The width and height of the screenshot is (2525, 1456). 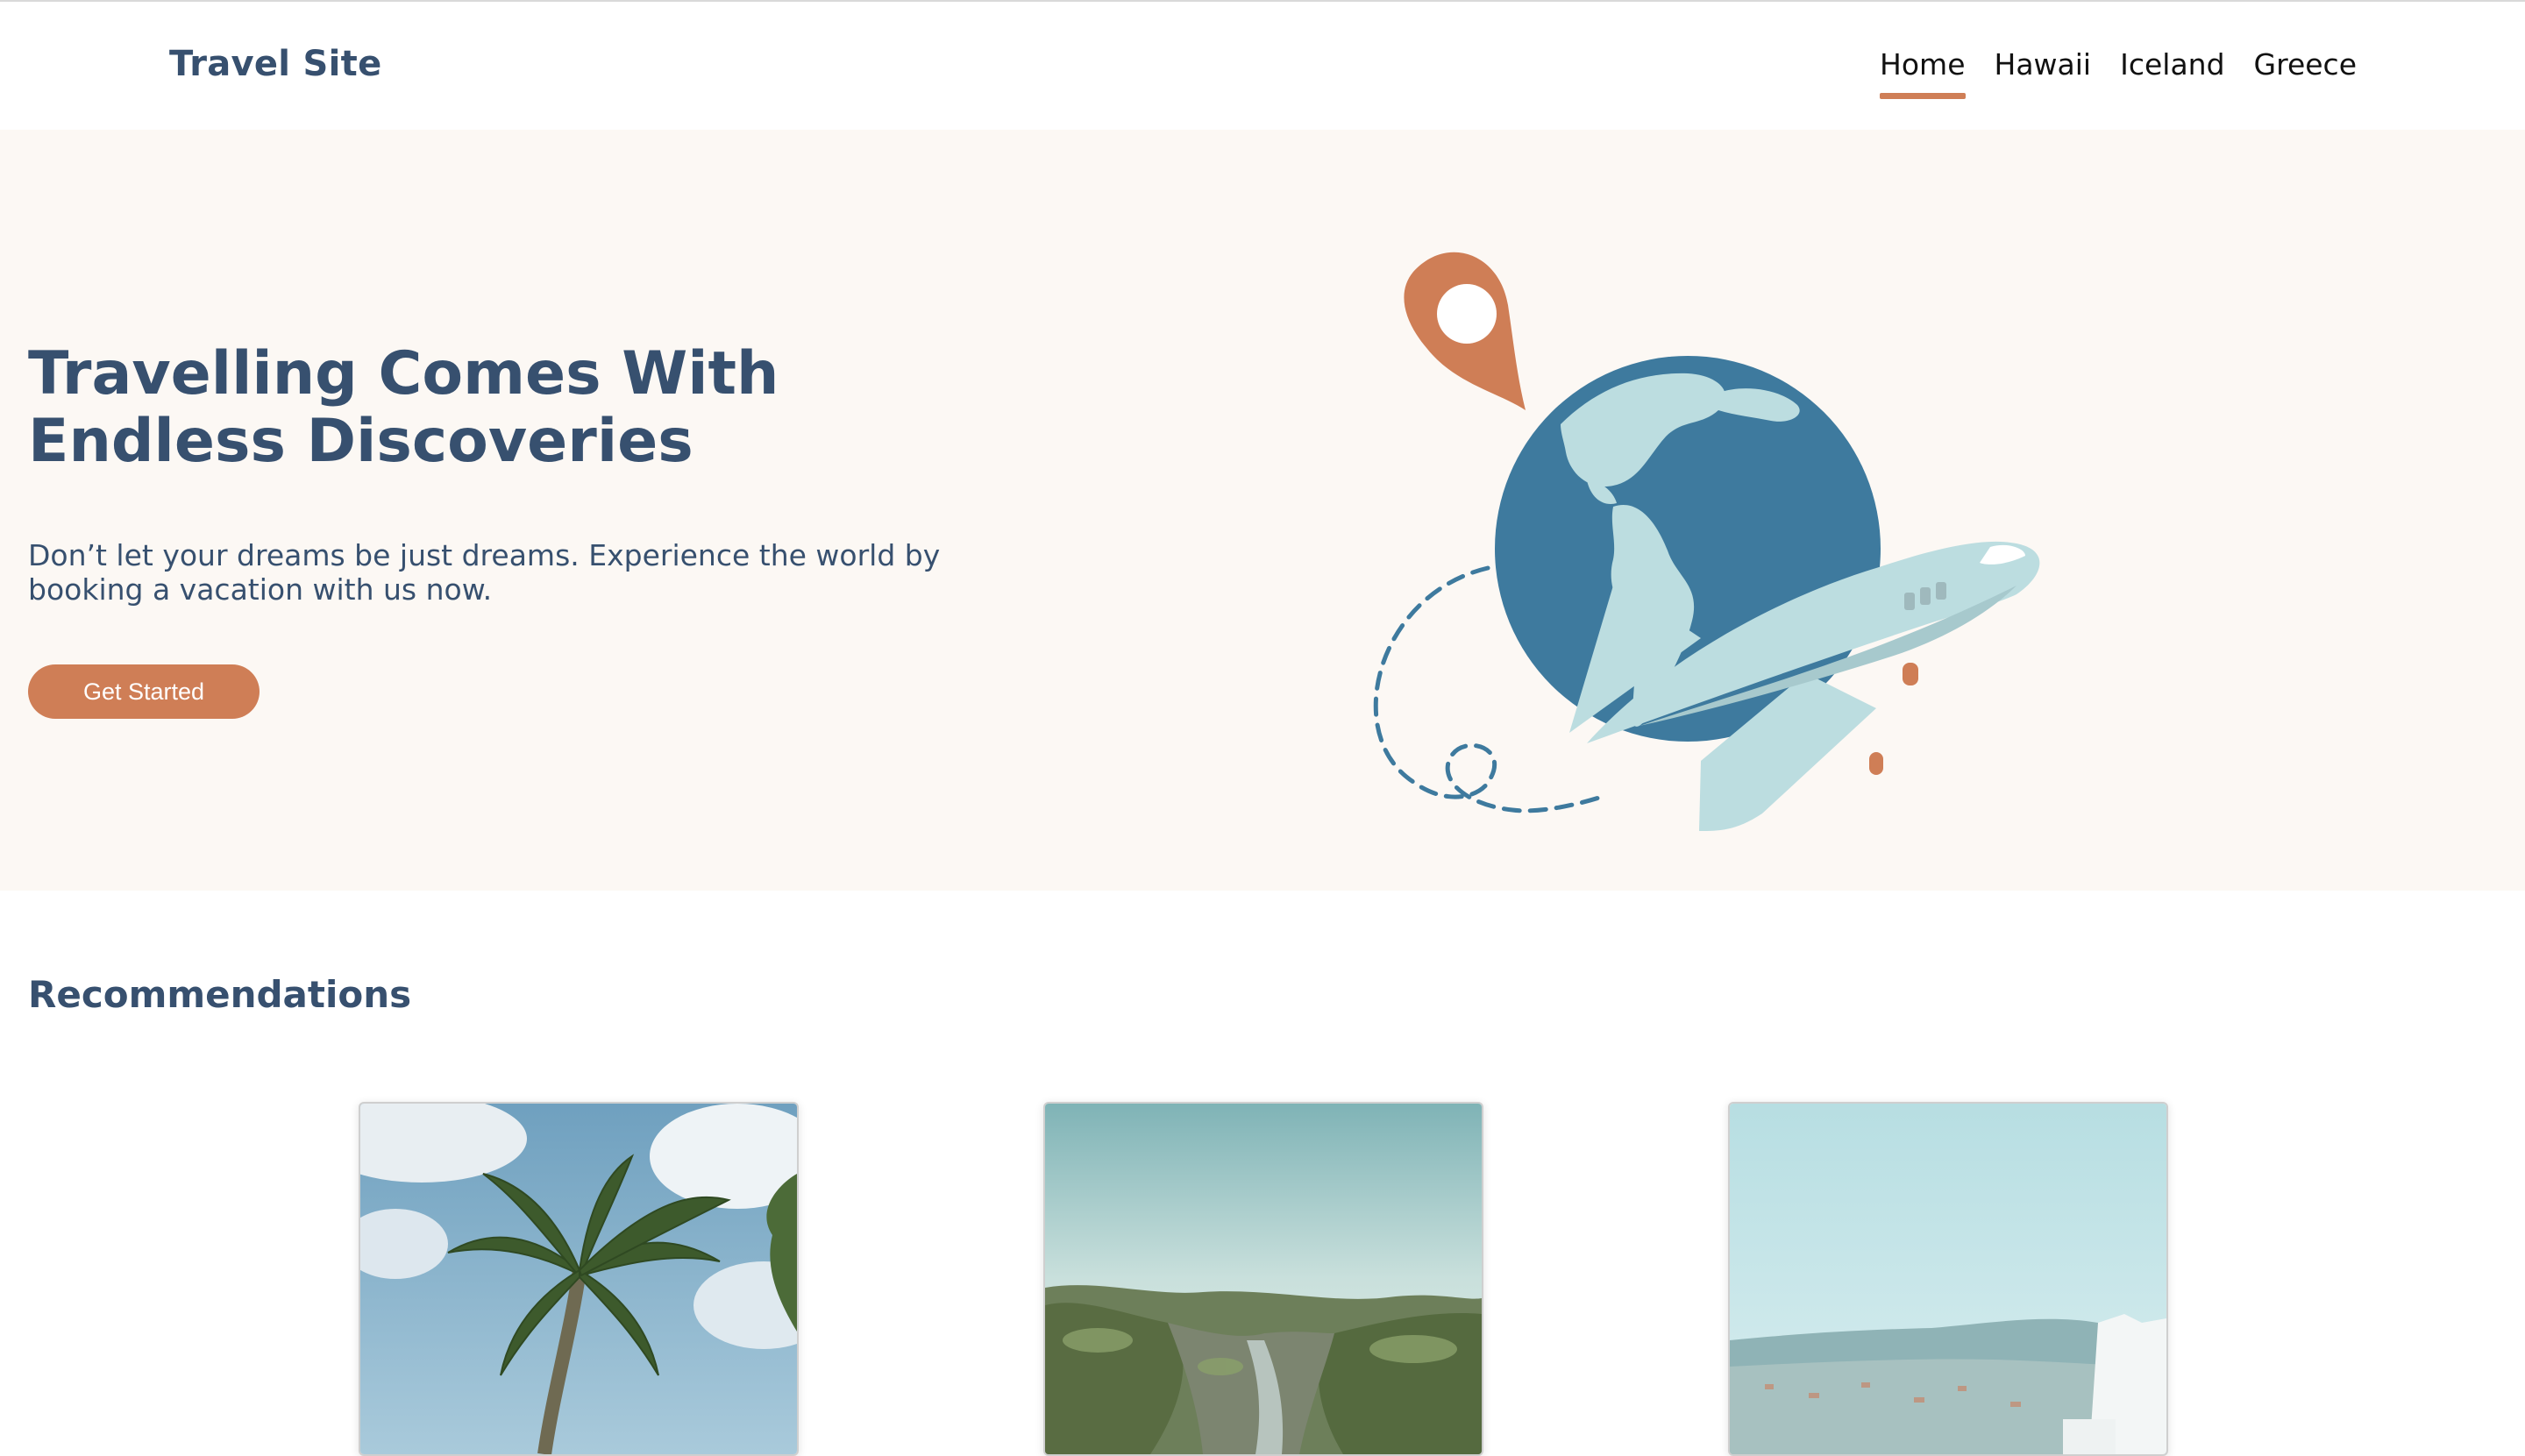 What do you see at coordinates (1923, 73) in the screenshot?
I see `nav-link-home: Home` at bounding box center [1923, 73].